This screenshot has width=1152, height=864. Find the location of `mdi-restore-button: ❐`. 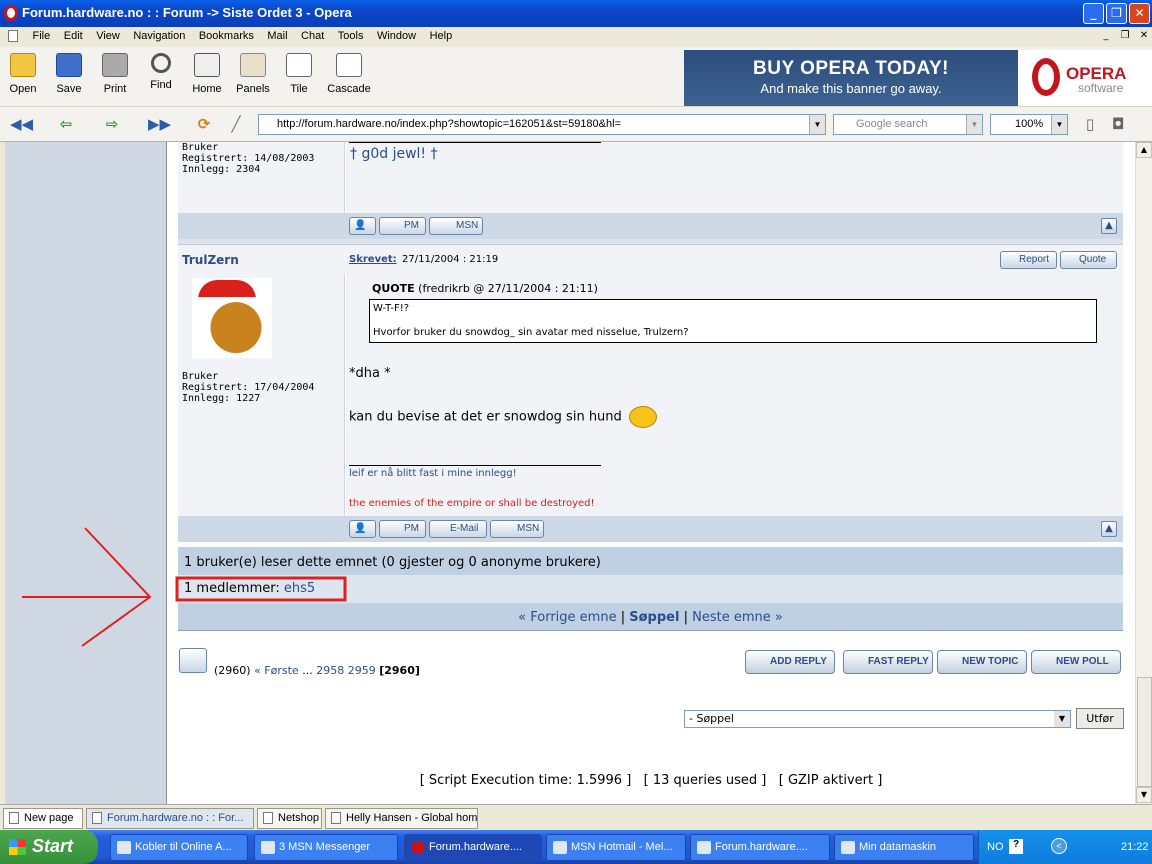

mdi-restore-button: ❐ is located at coordinates (1125, 36).